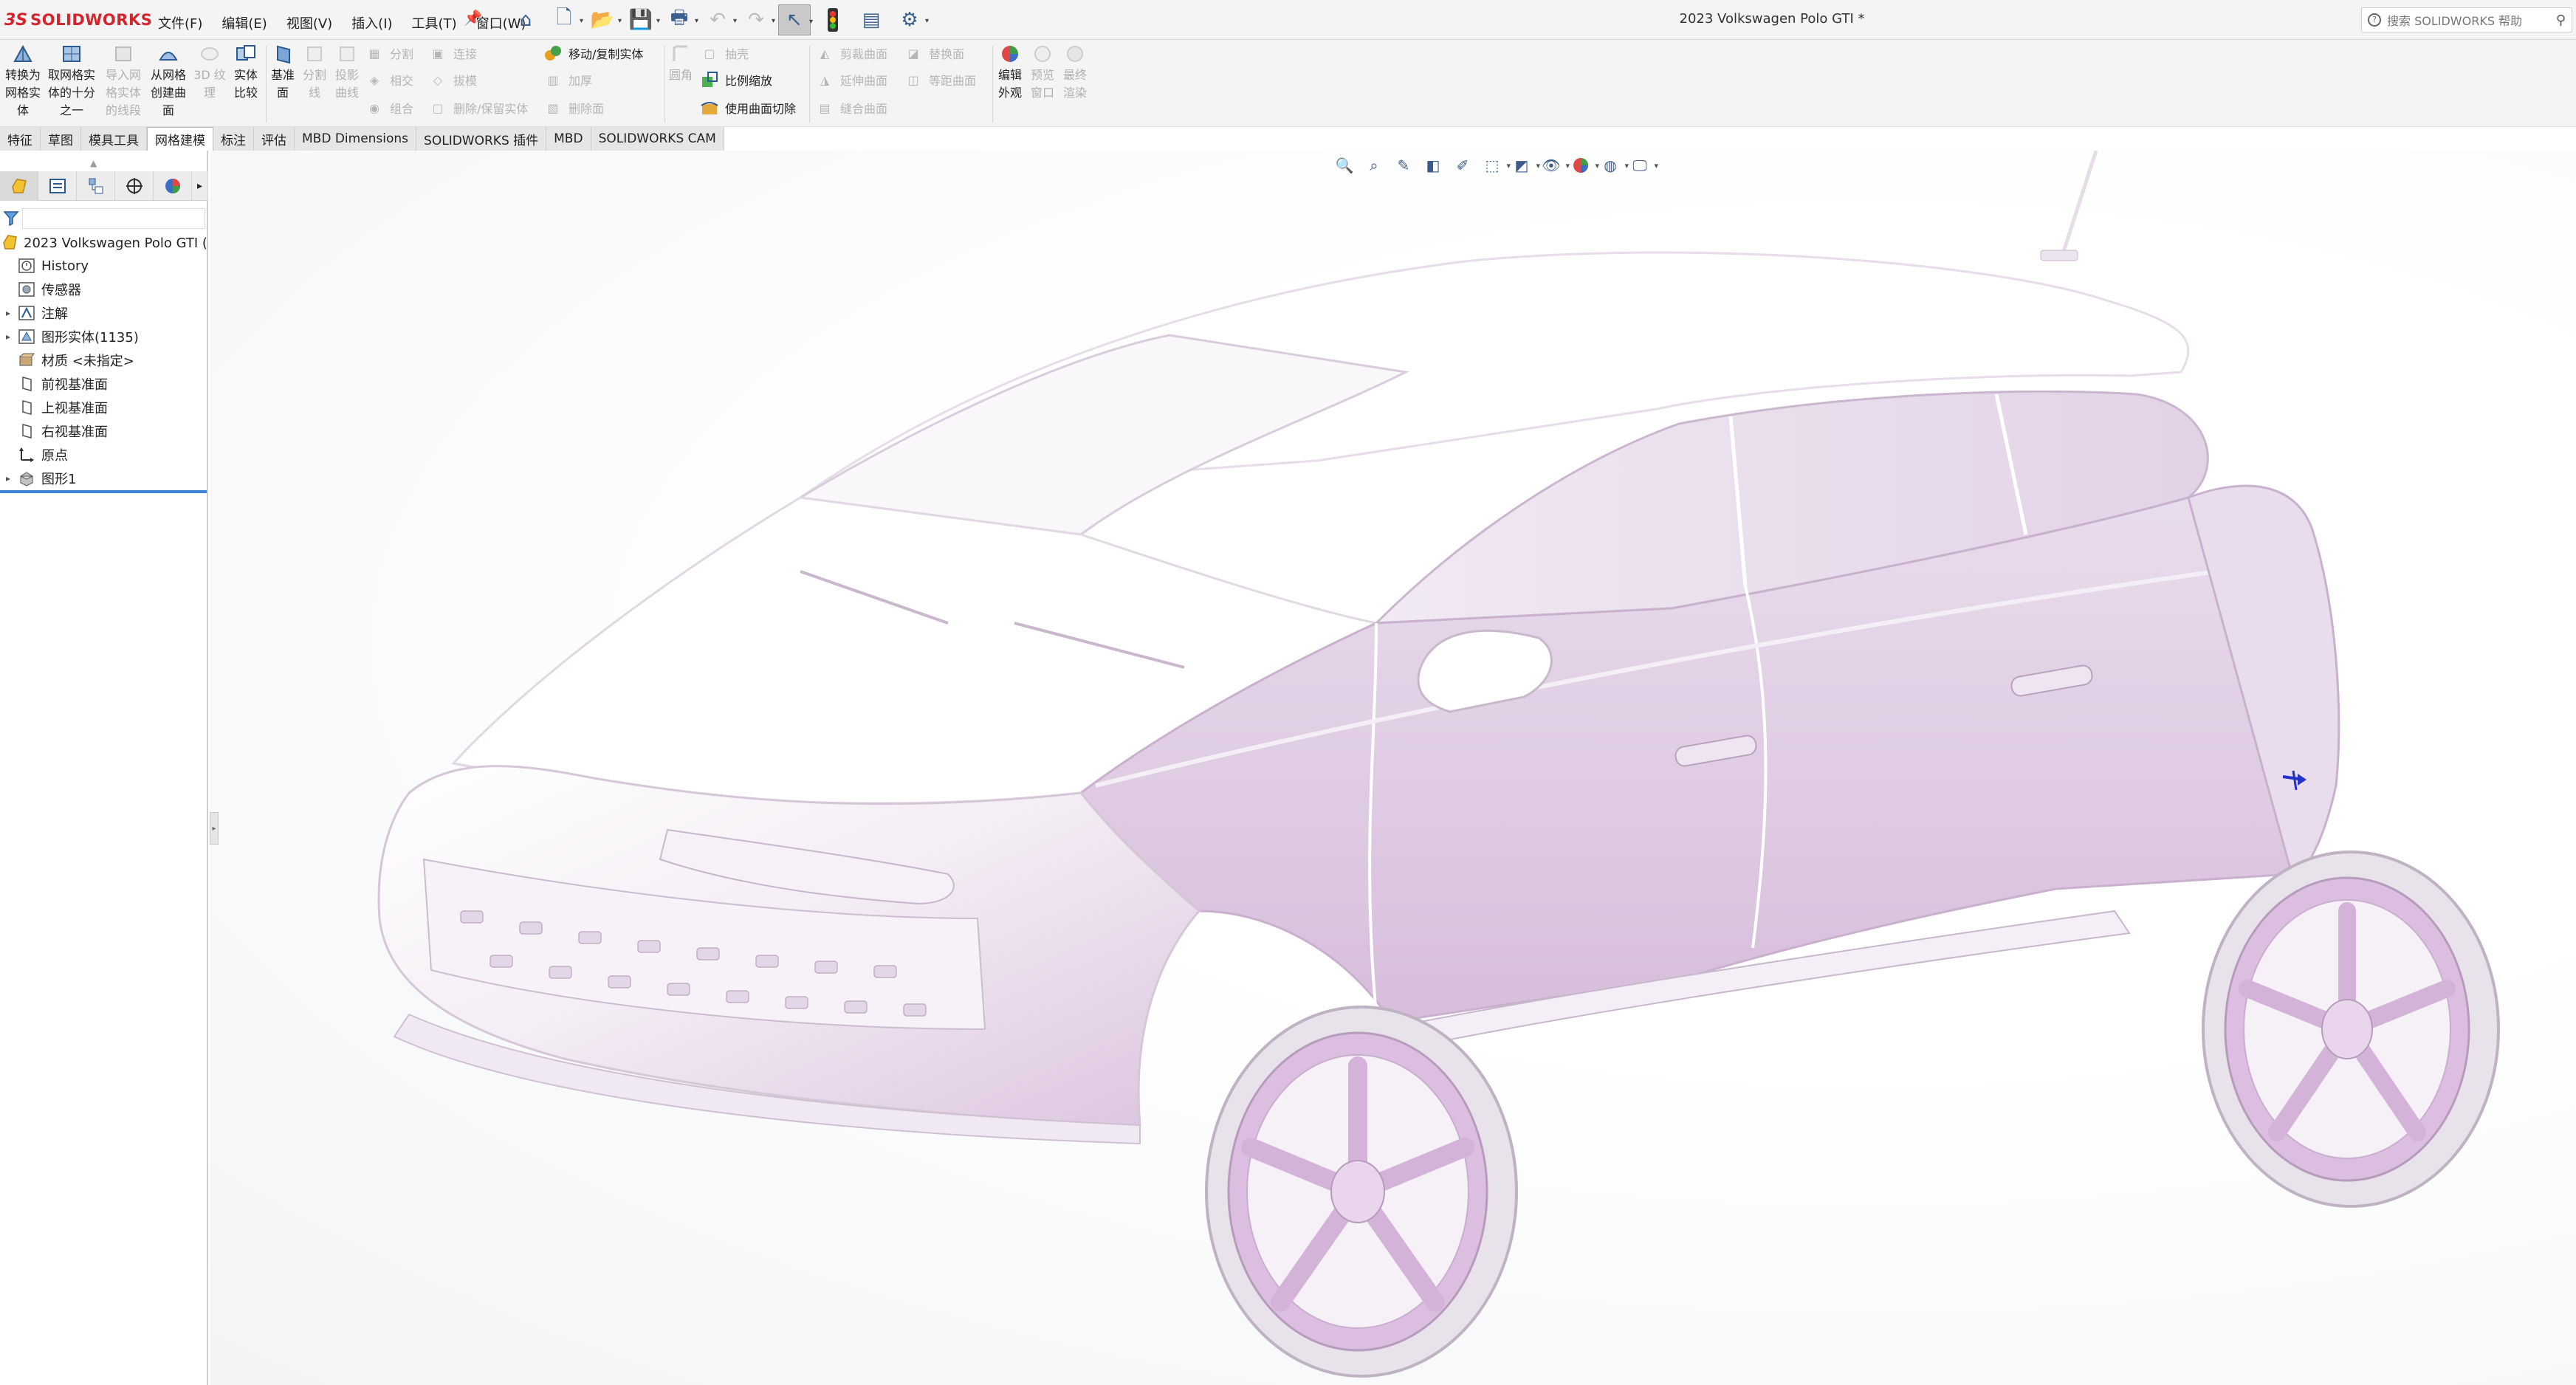 The height and width of the screenshot is (1385, 2576). What do you see at coordinates (604, 19) in the screenshot?
I see `open-icon: 📂 ▾` at bounding box center [604, 19].